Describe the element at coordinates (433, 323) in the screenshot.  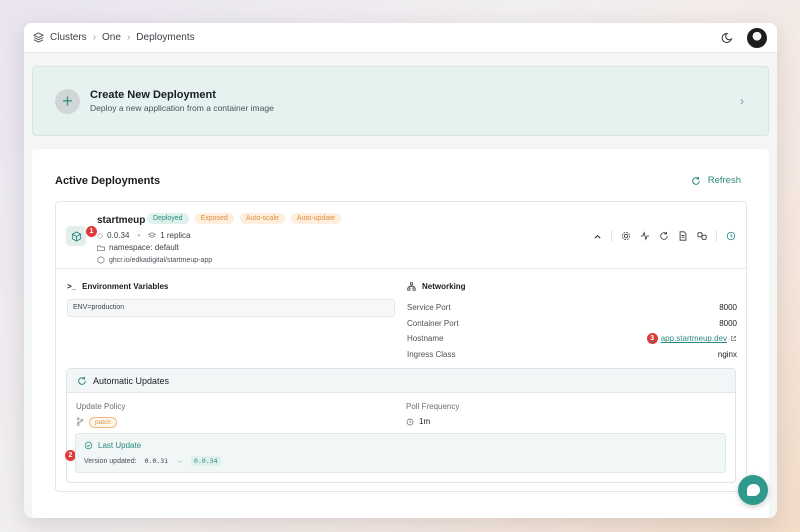
I see `container-port-label: Container Port` at that location.